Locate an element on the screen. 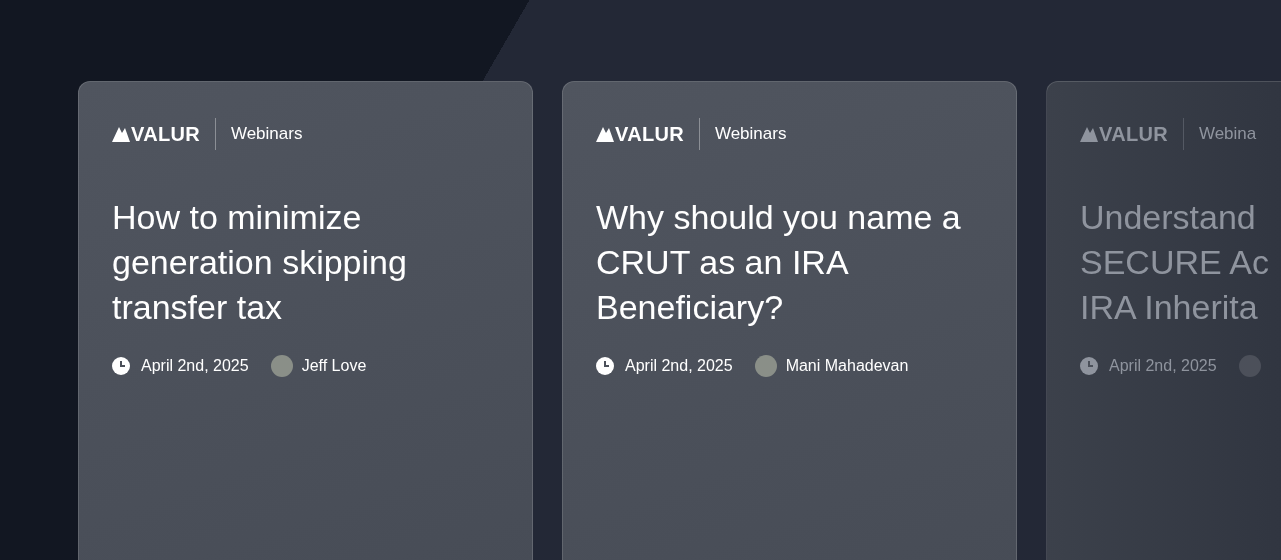 The height and width of the screenshot is (560, 1281). webinar-title-line: Beneficiary? is located at coordinates (690, 307).